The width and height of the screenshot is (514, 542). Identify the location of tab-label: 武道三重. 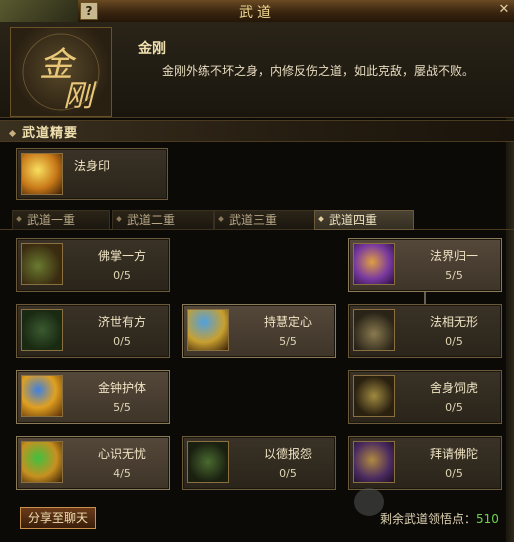
(253, 220).